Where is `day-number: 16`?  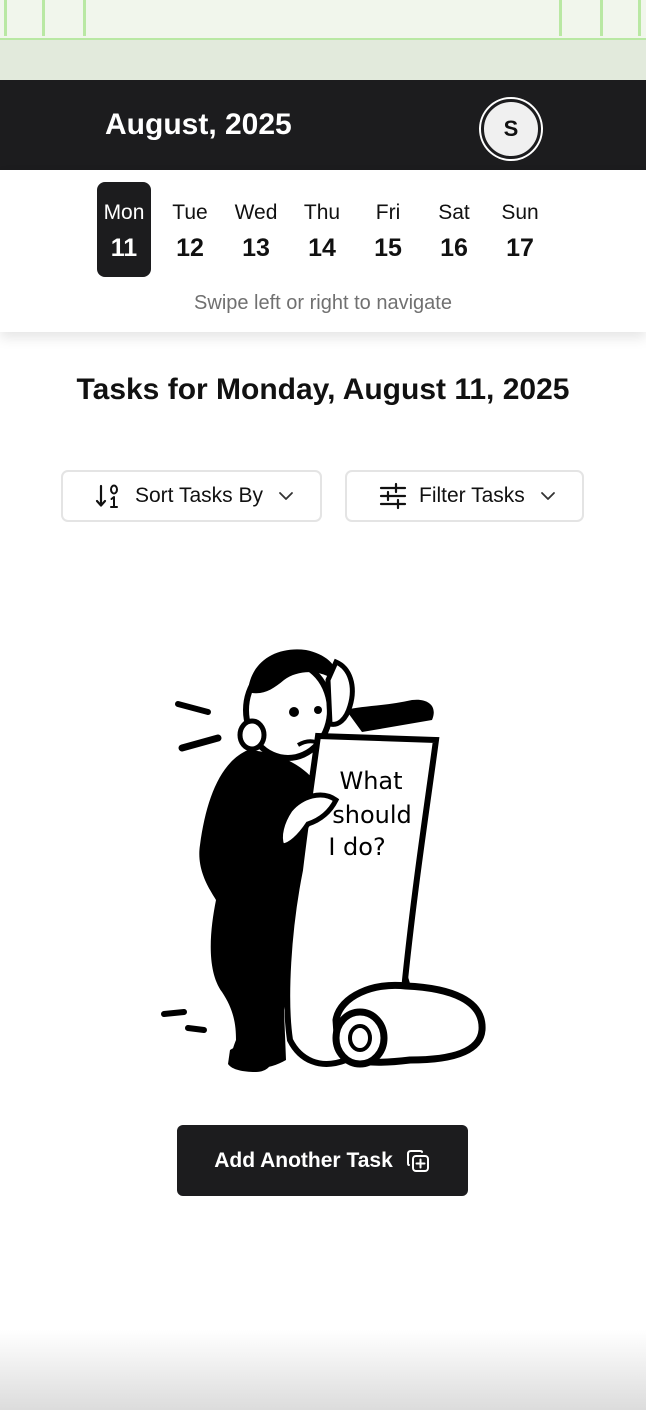 day-number: 16 is located at coordinates (454, 248).